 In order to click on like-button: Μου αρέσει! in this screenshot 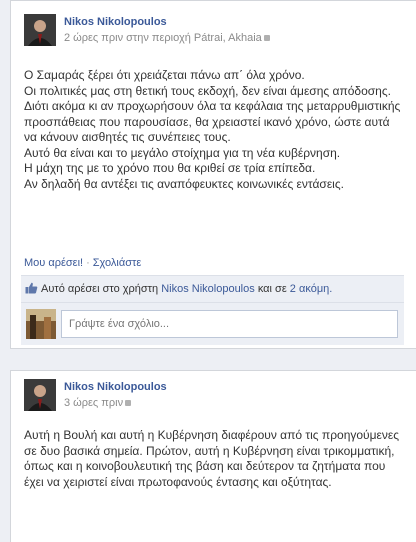, I will do `click(53, 263)`.